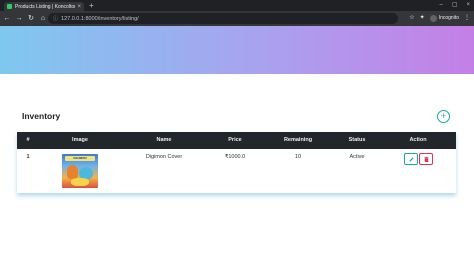 The image size is (474, 256). I want to click on pencil-icon, so click(411, 159).